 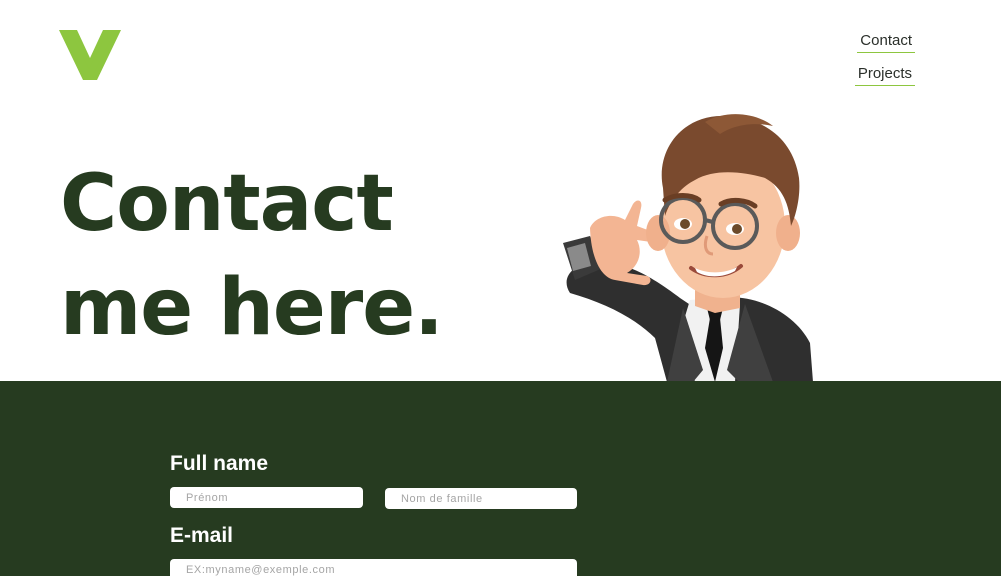 I want to click on email-input, so click(x=373, y=567).